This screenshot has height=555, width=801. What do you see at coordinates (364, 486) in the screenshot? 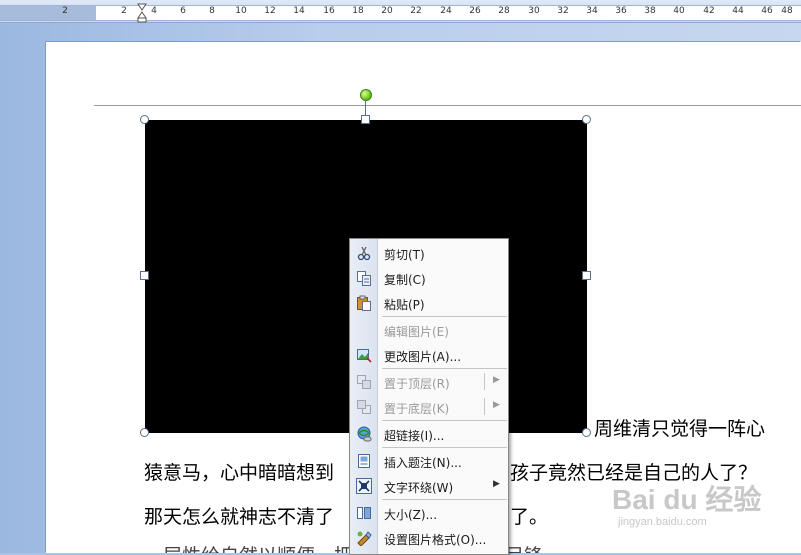
I see `text-wrap-icon` at bounding box center [364, 486].